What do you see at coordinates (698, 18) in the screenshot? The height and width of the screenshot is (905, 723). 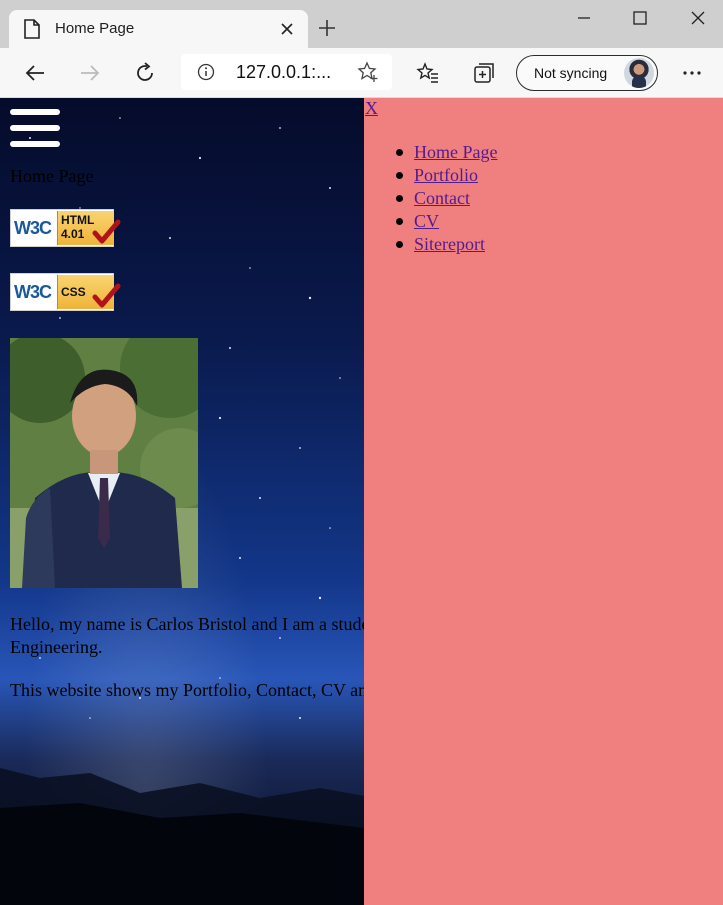 I see `window-close-icon` at bounding box center [698, 18].